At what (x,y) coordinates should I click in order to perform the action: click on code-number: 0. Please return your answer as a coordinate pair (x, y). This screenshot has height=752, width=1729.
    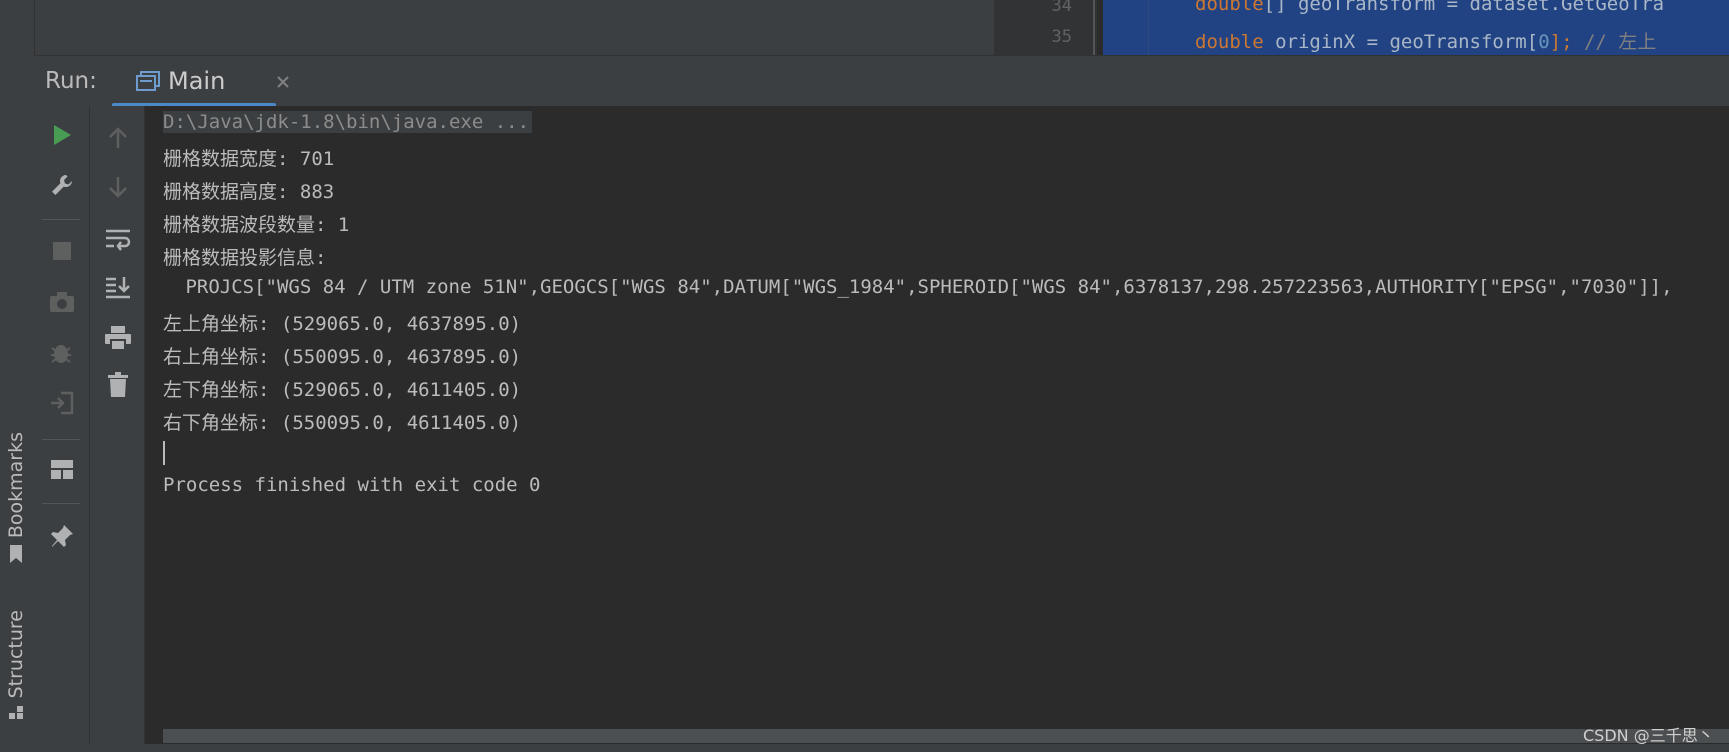
    Looking at the image, I should click on (1544, 42).